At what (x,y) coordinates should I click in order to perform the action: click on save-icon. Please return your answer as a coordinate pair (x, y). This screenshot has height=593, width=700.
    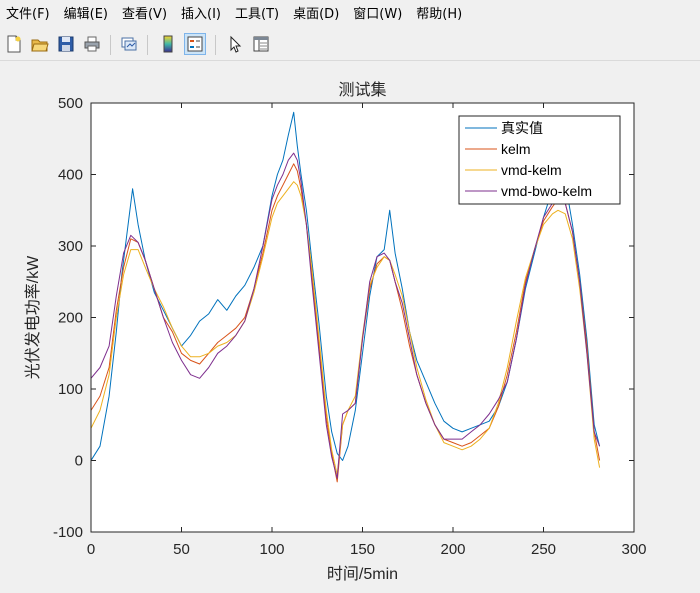
    Looking at the image, I should click on (66, 44).